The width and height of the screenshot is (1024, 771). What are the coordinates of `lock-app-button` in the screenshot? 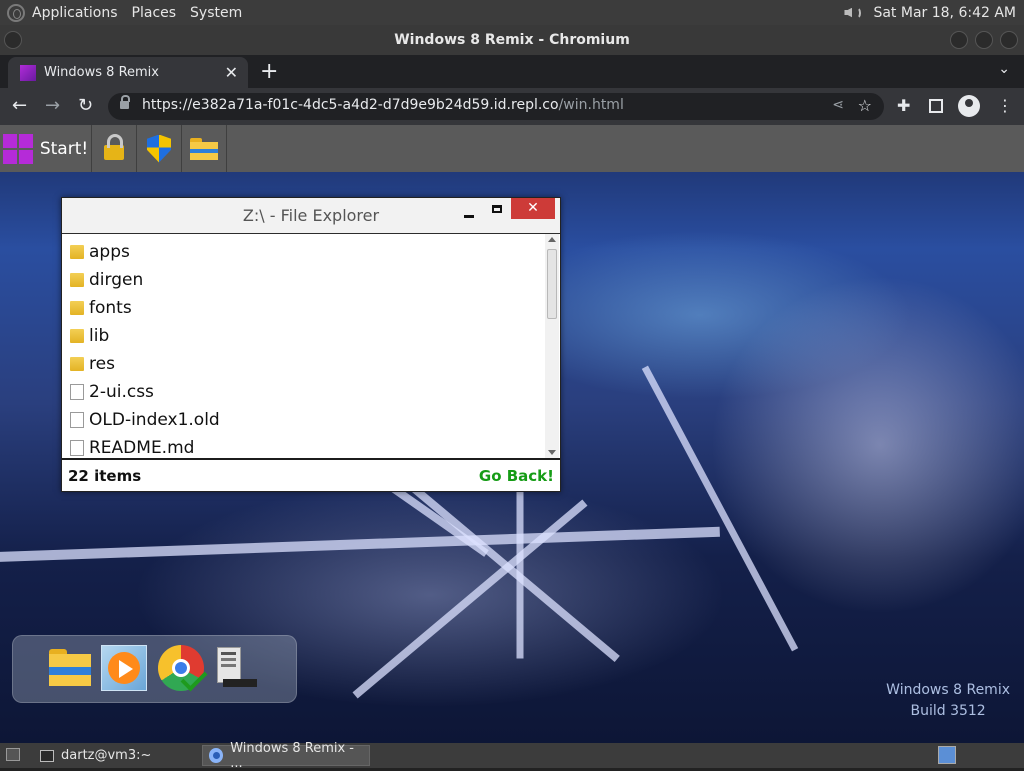 It's located at (114, 148).